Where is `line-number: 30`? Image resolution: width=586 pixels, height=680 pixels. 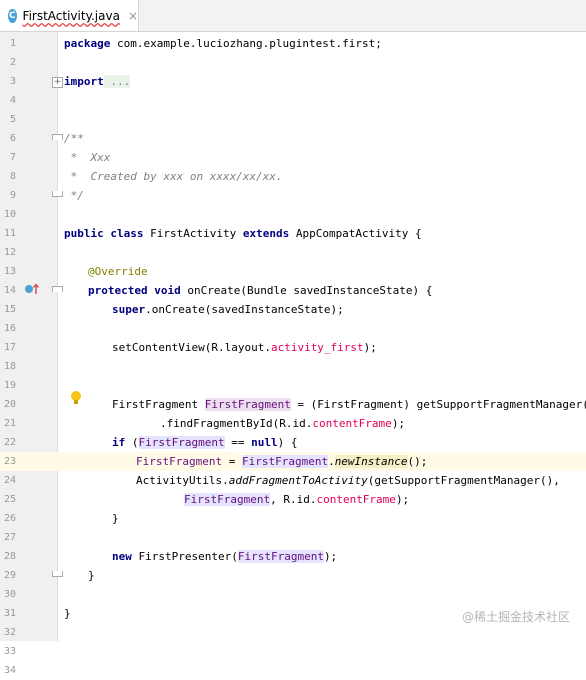 line-number: 30 is located at coordinates (9, 594).